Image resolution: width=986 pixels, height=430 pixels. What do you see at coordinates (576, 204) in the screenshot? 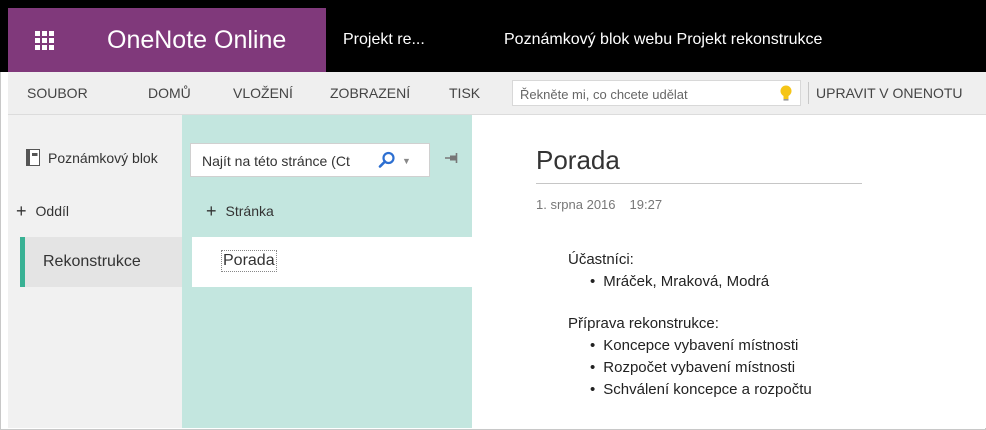
I see `page-date: 1. srpna 2016` at bounding box center [576, 204].